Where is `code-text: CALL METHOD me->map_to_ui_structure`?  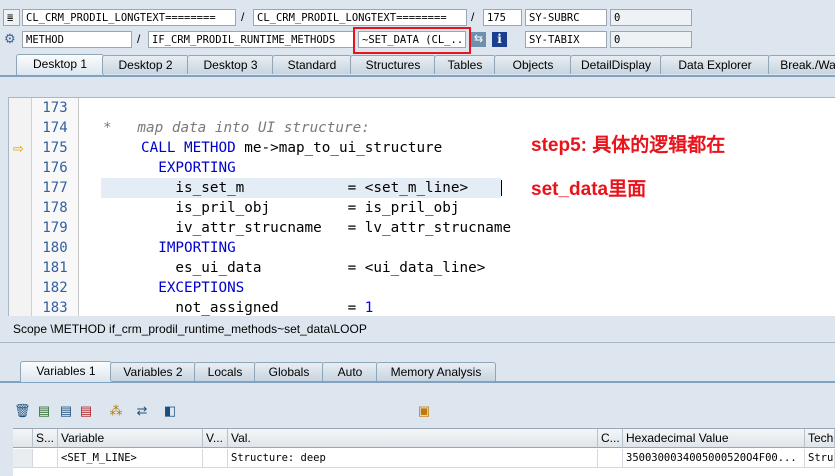 code-text: CALL METHOD me->map_to_ui_structure is located at coordinates (291, 148).